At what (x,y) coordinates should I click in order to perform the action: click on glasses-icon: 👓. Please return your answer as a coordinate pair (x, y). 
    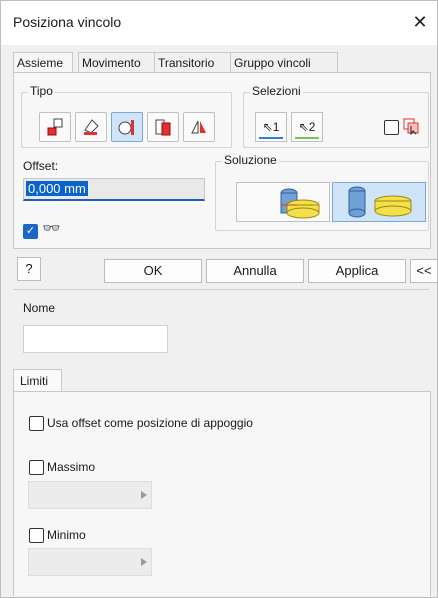
    Looking at the image, I should click on (51, 228).